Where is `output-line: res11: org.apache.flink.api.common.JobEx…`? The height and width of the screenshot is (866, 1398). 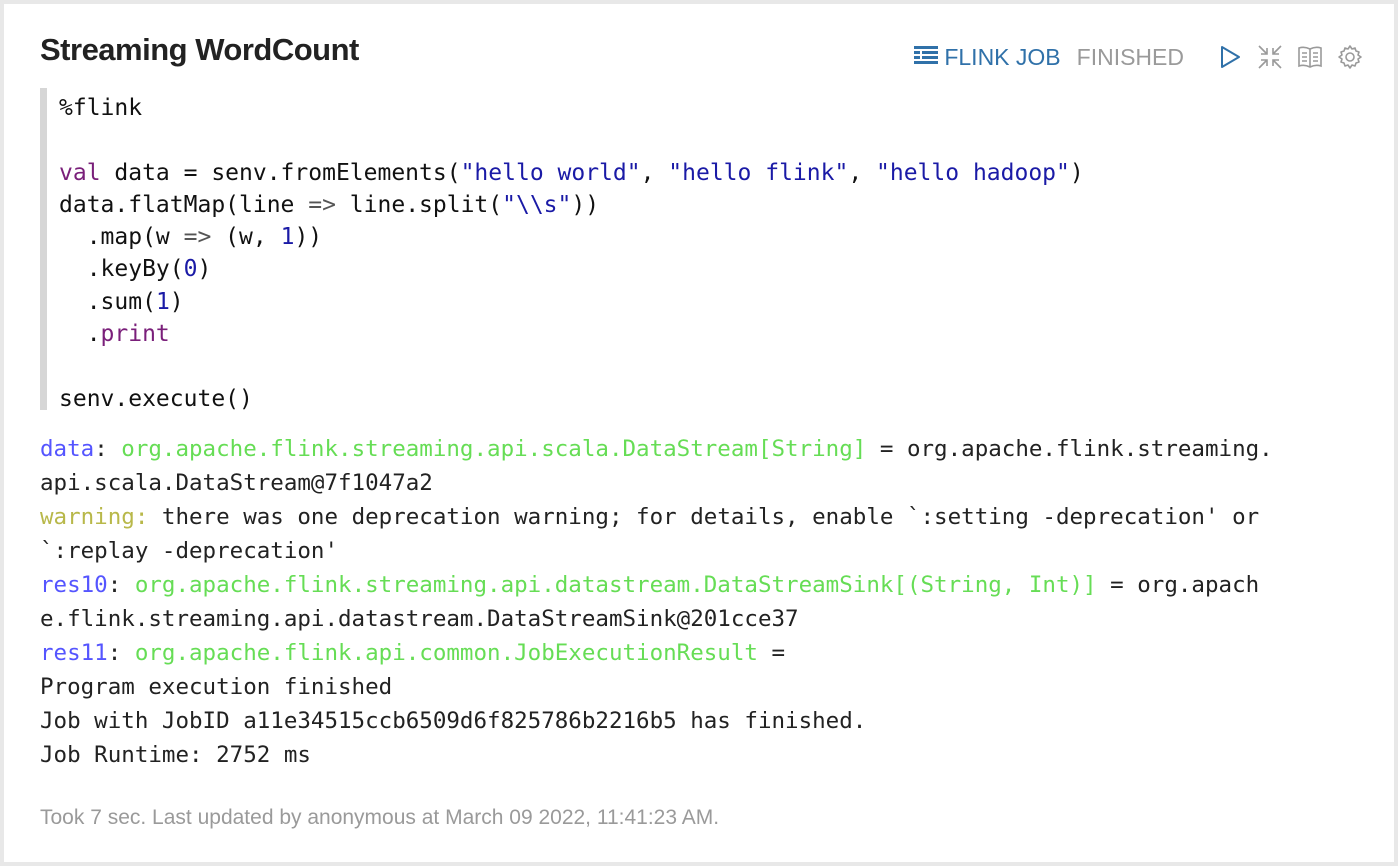 output-line: res11: org.apache.flink.api.common.JobEx… is located at coordinates (413, 653).